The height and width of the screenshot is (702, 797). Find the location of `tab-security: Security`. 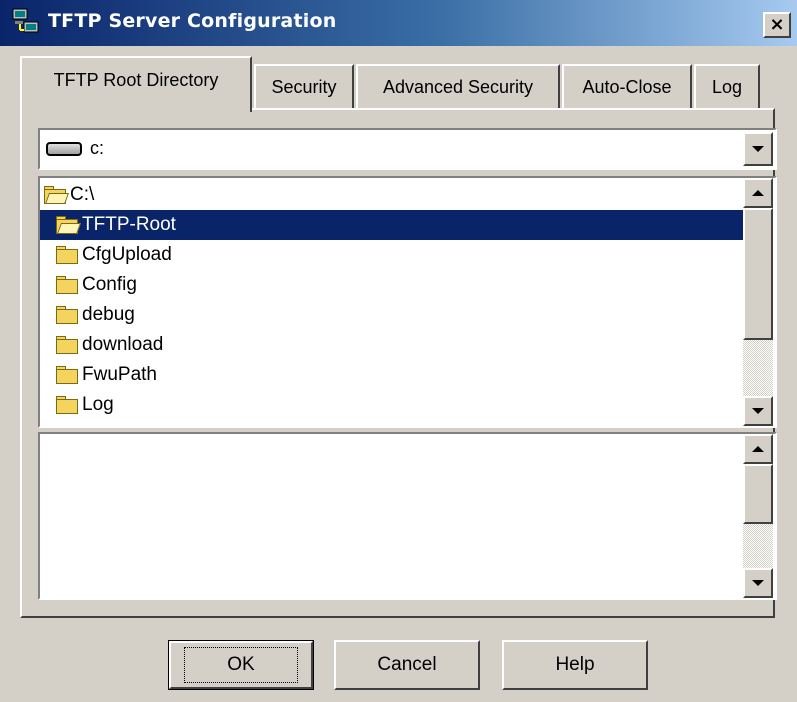

tab-security: Security is located at coordinates (304, 86).